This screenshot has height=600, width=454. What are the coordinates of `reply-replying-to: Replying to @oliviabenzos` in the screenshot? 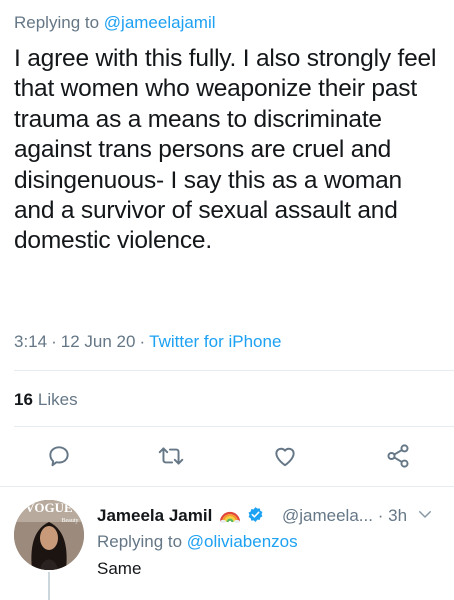 It's located at (197, 542).